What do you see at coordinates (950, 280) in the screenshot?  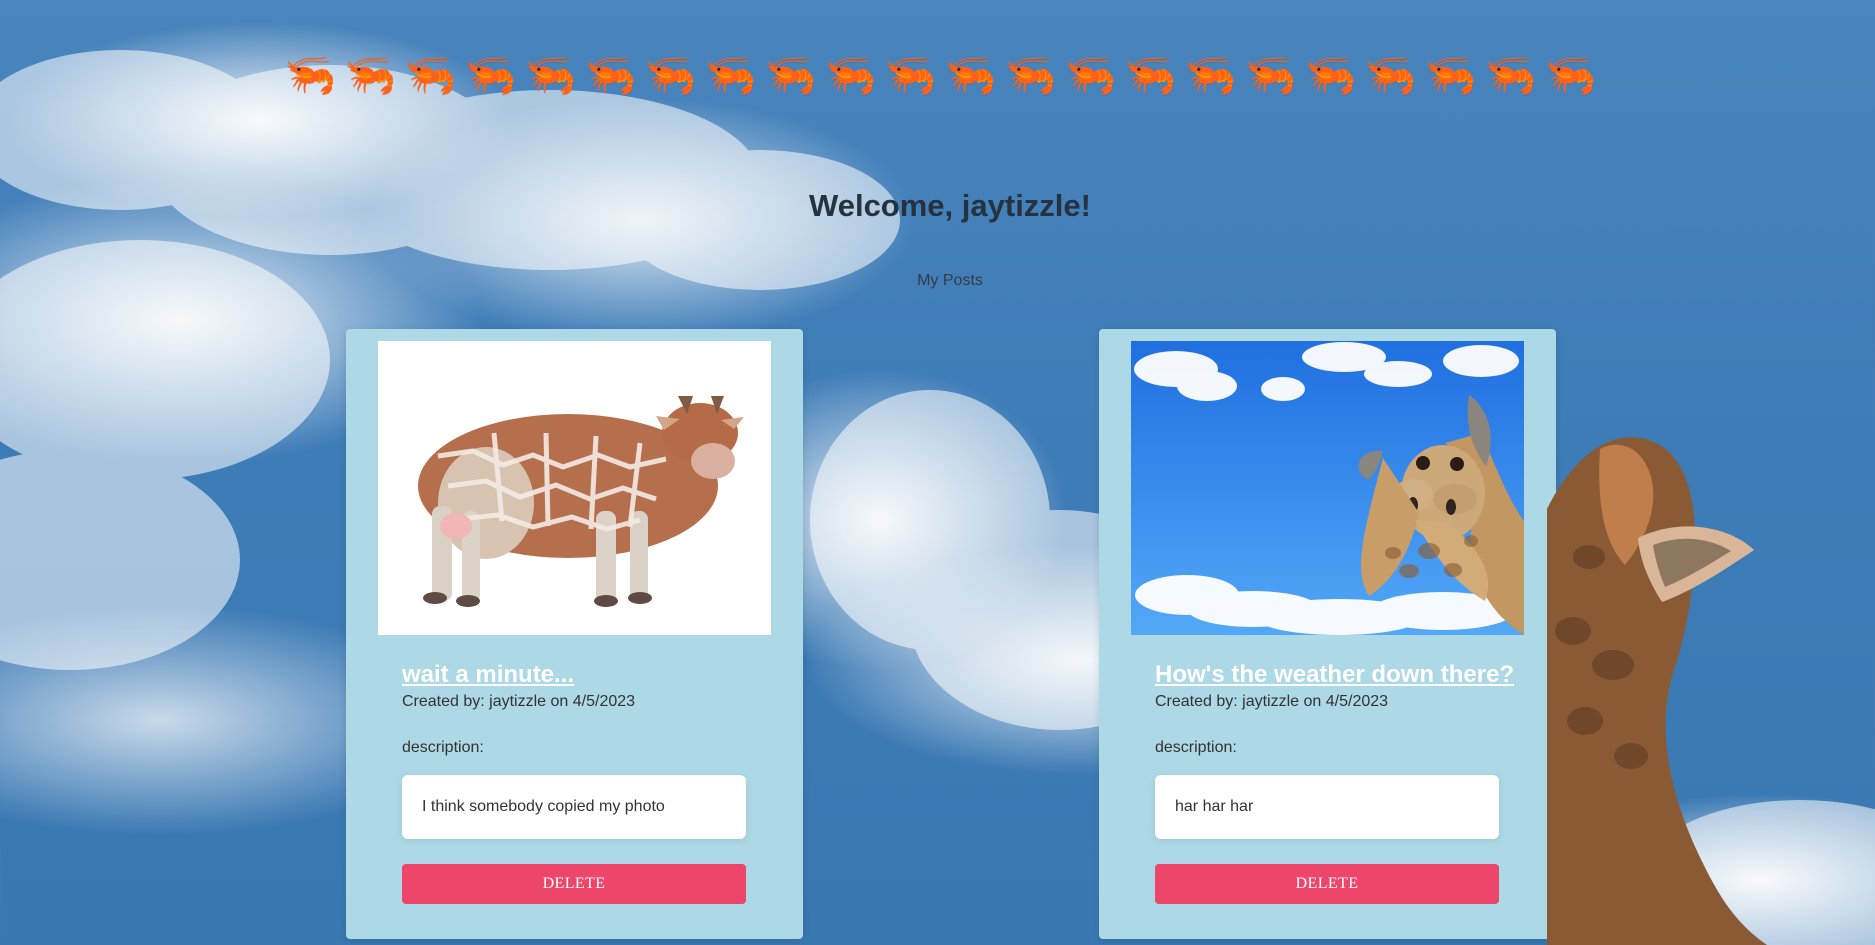 I see `my-posts-label: My Posts` at bounding box center [950, 280].